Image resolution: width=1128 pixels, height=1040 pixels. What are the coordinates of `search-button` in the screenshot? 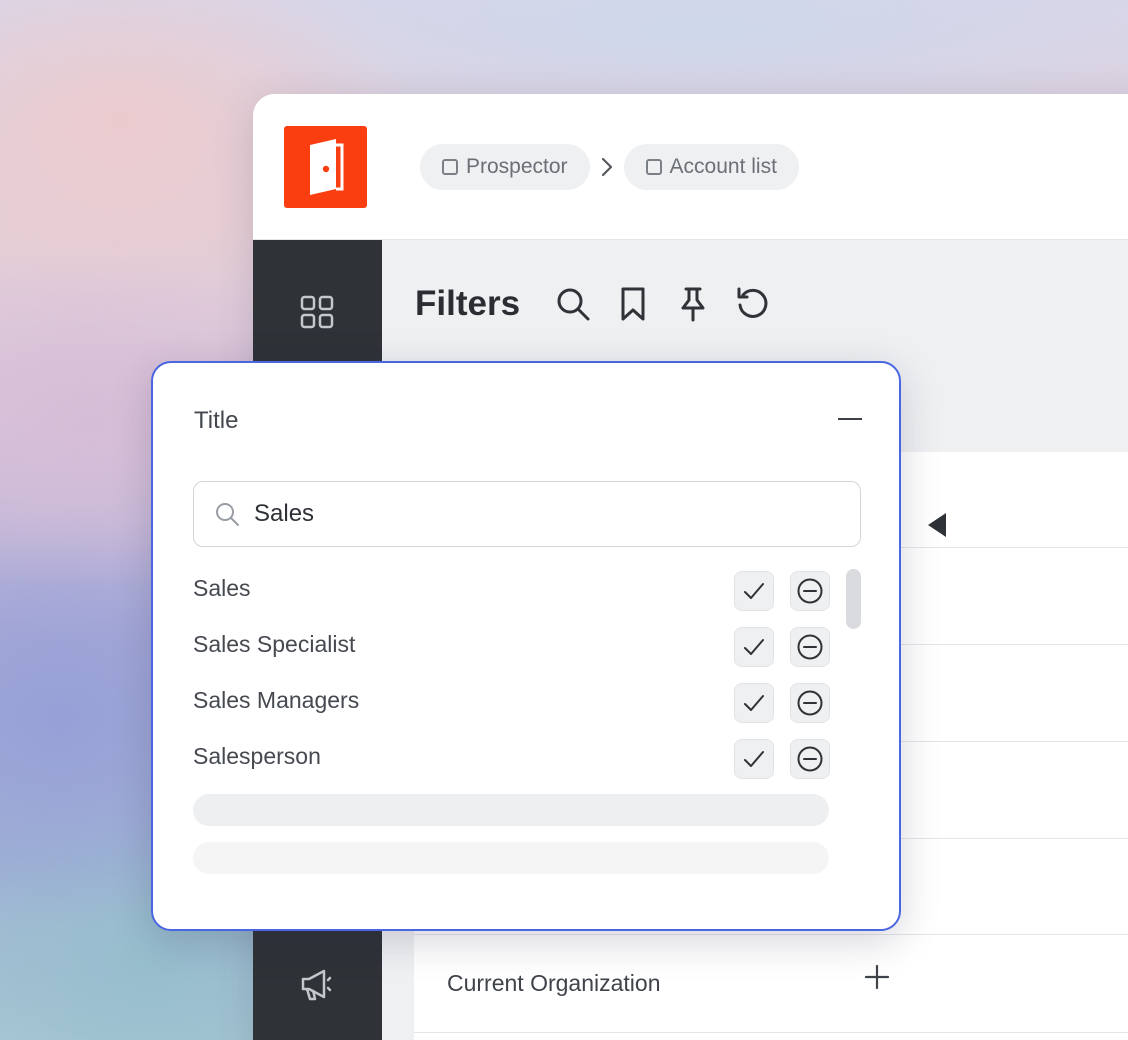 It's located at (573, 304).